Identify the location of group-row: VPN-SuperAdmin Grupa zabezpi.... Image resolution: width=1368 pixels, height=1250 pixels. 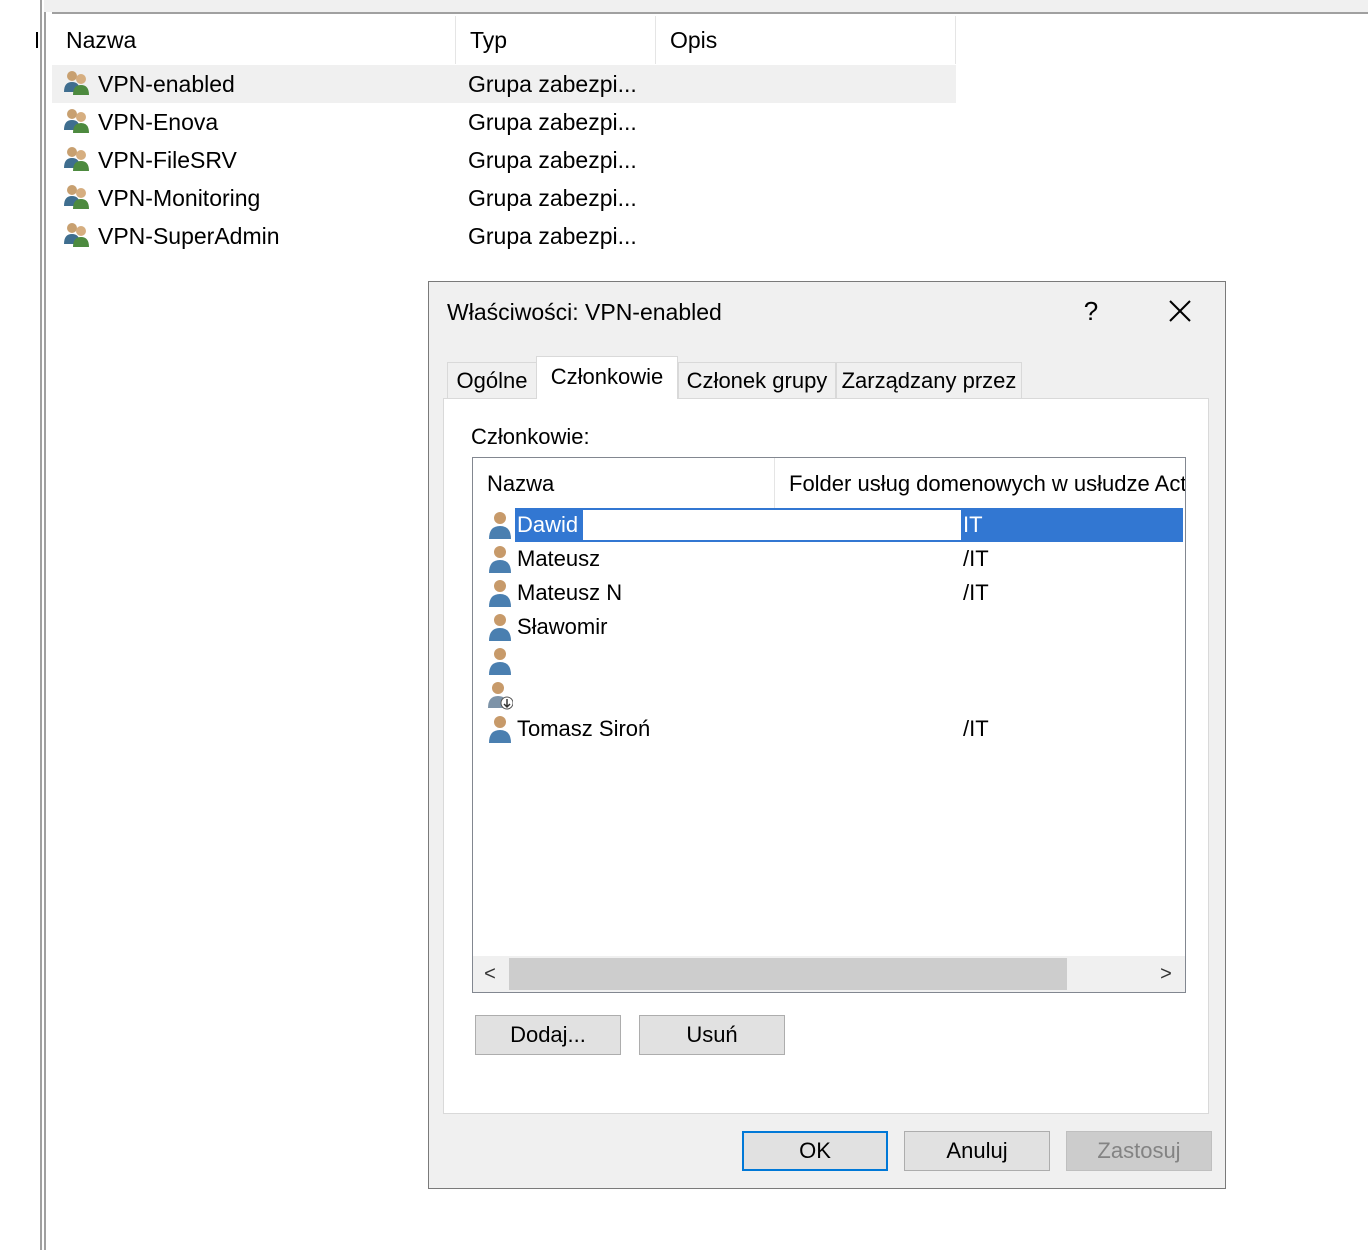
(504, 236).